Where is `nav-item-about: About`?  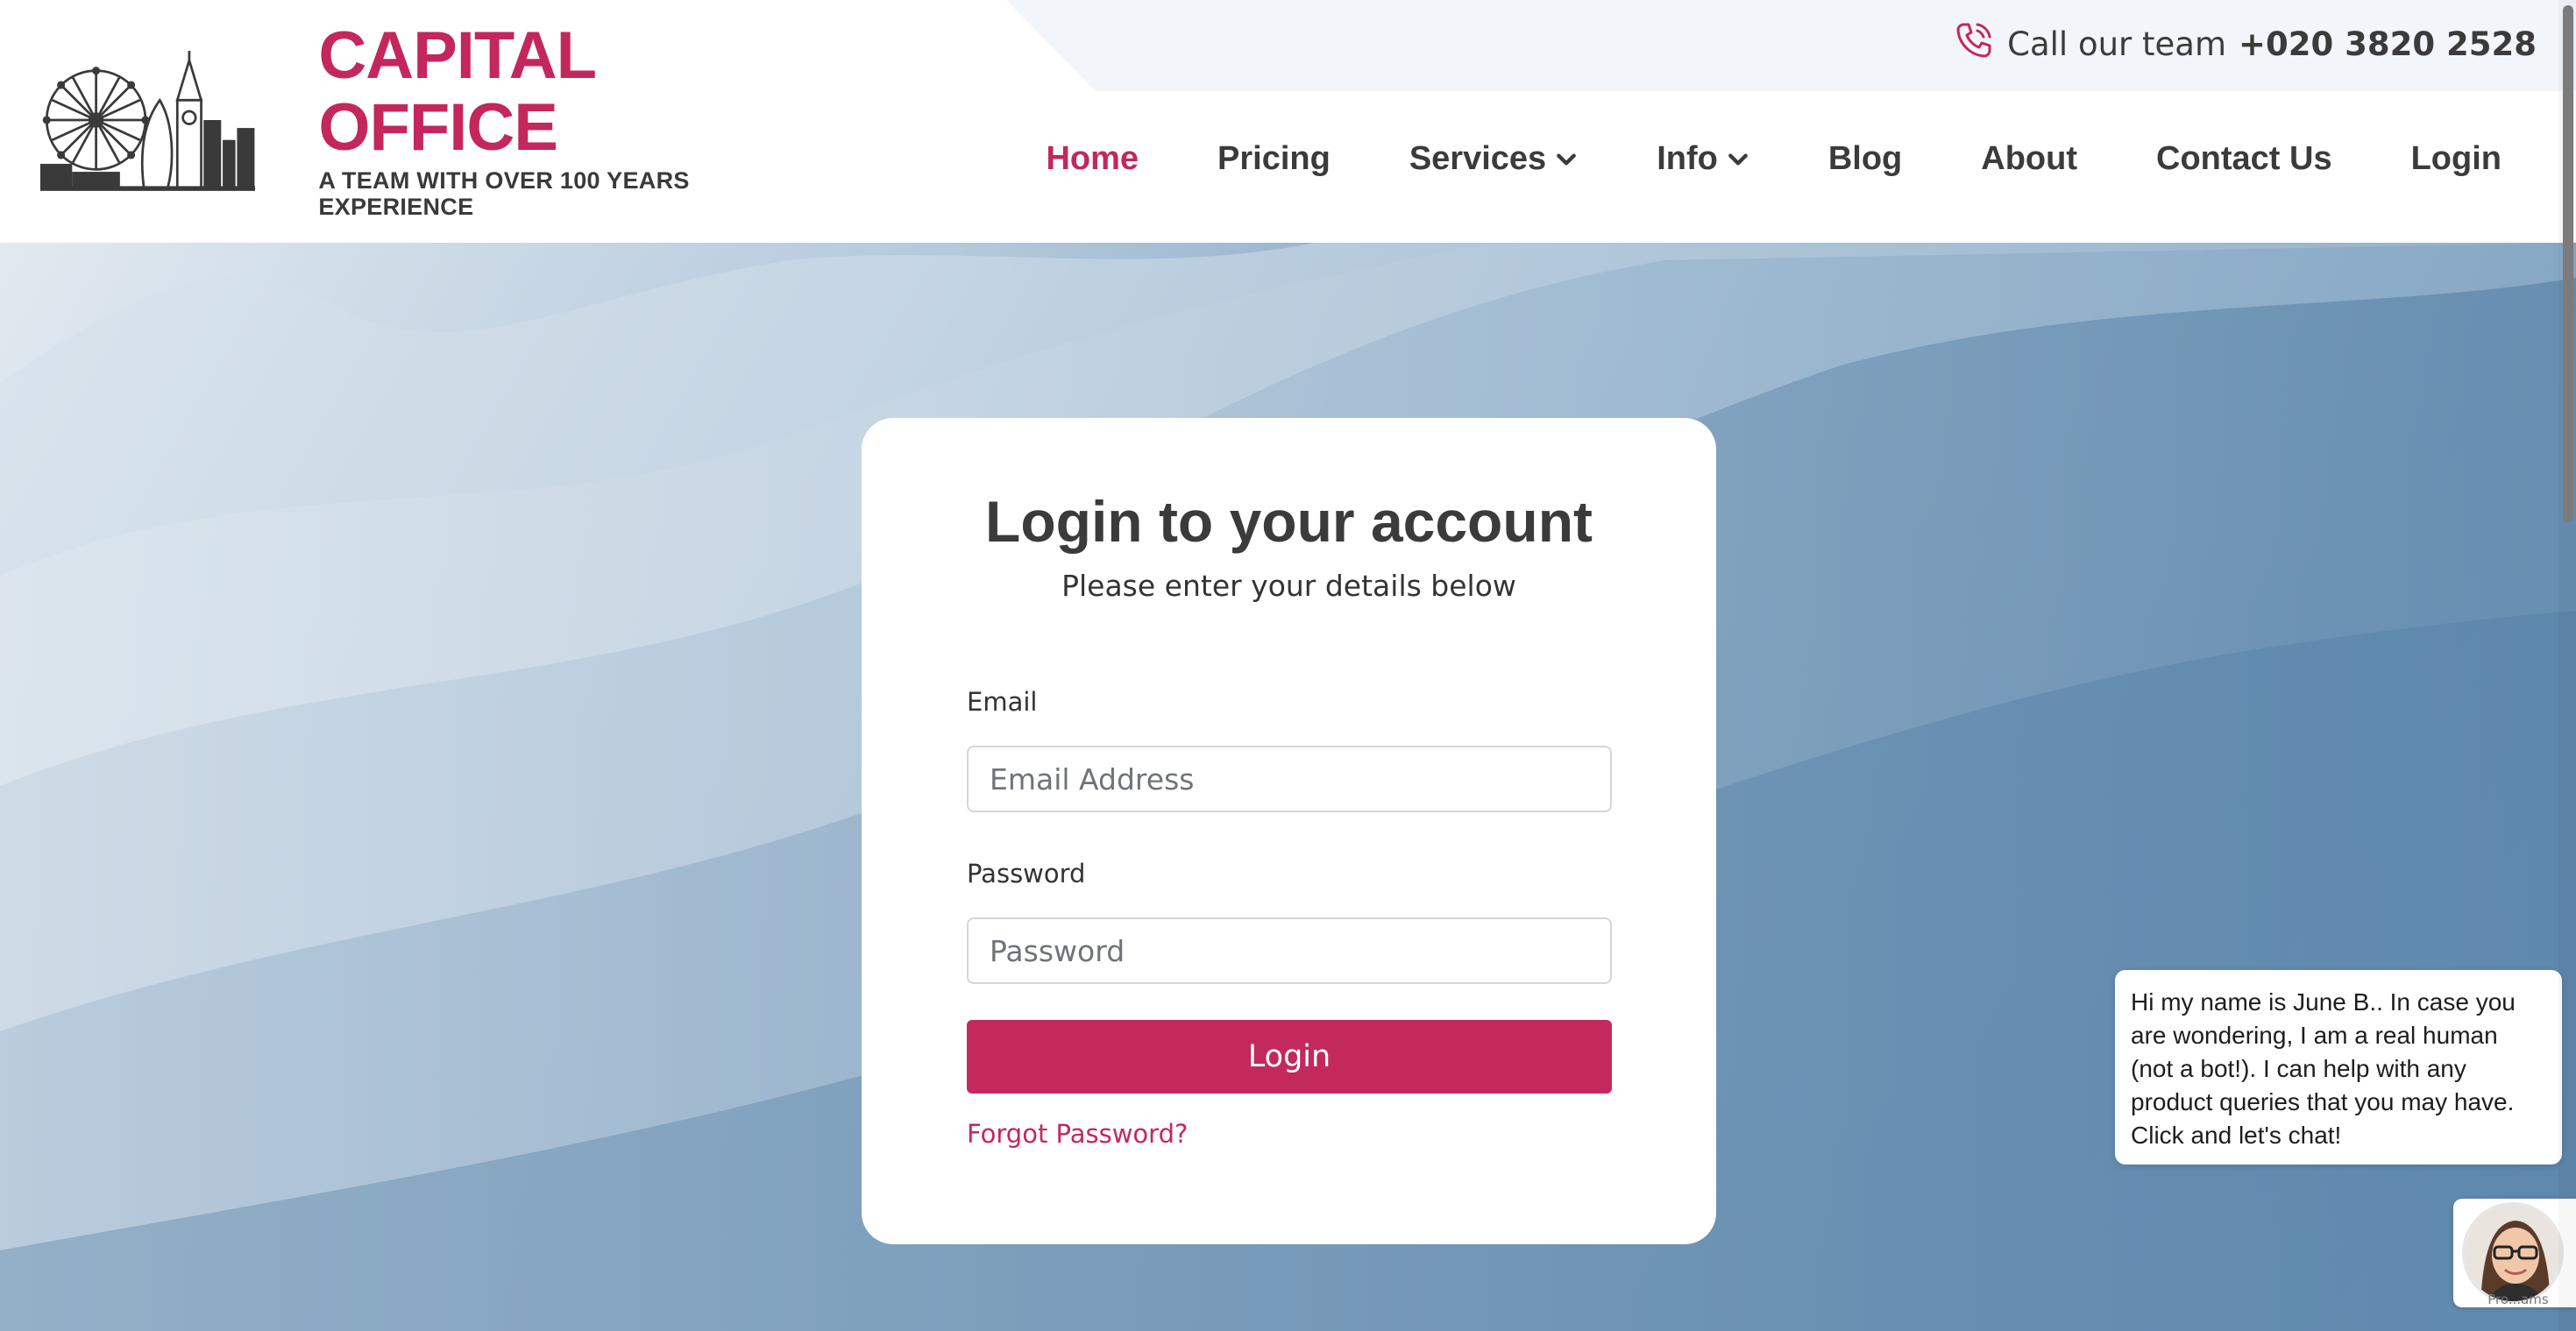
nav-item-about: About is located at coordinates (2029, 159).